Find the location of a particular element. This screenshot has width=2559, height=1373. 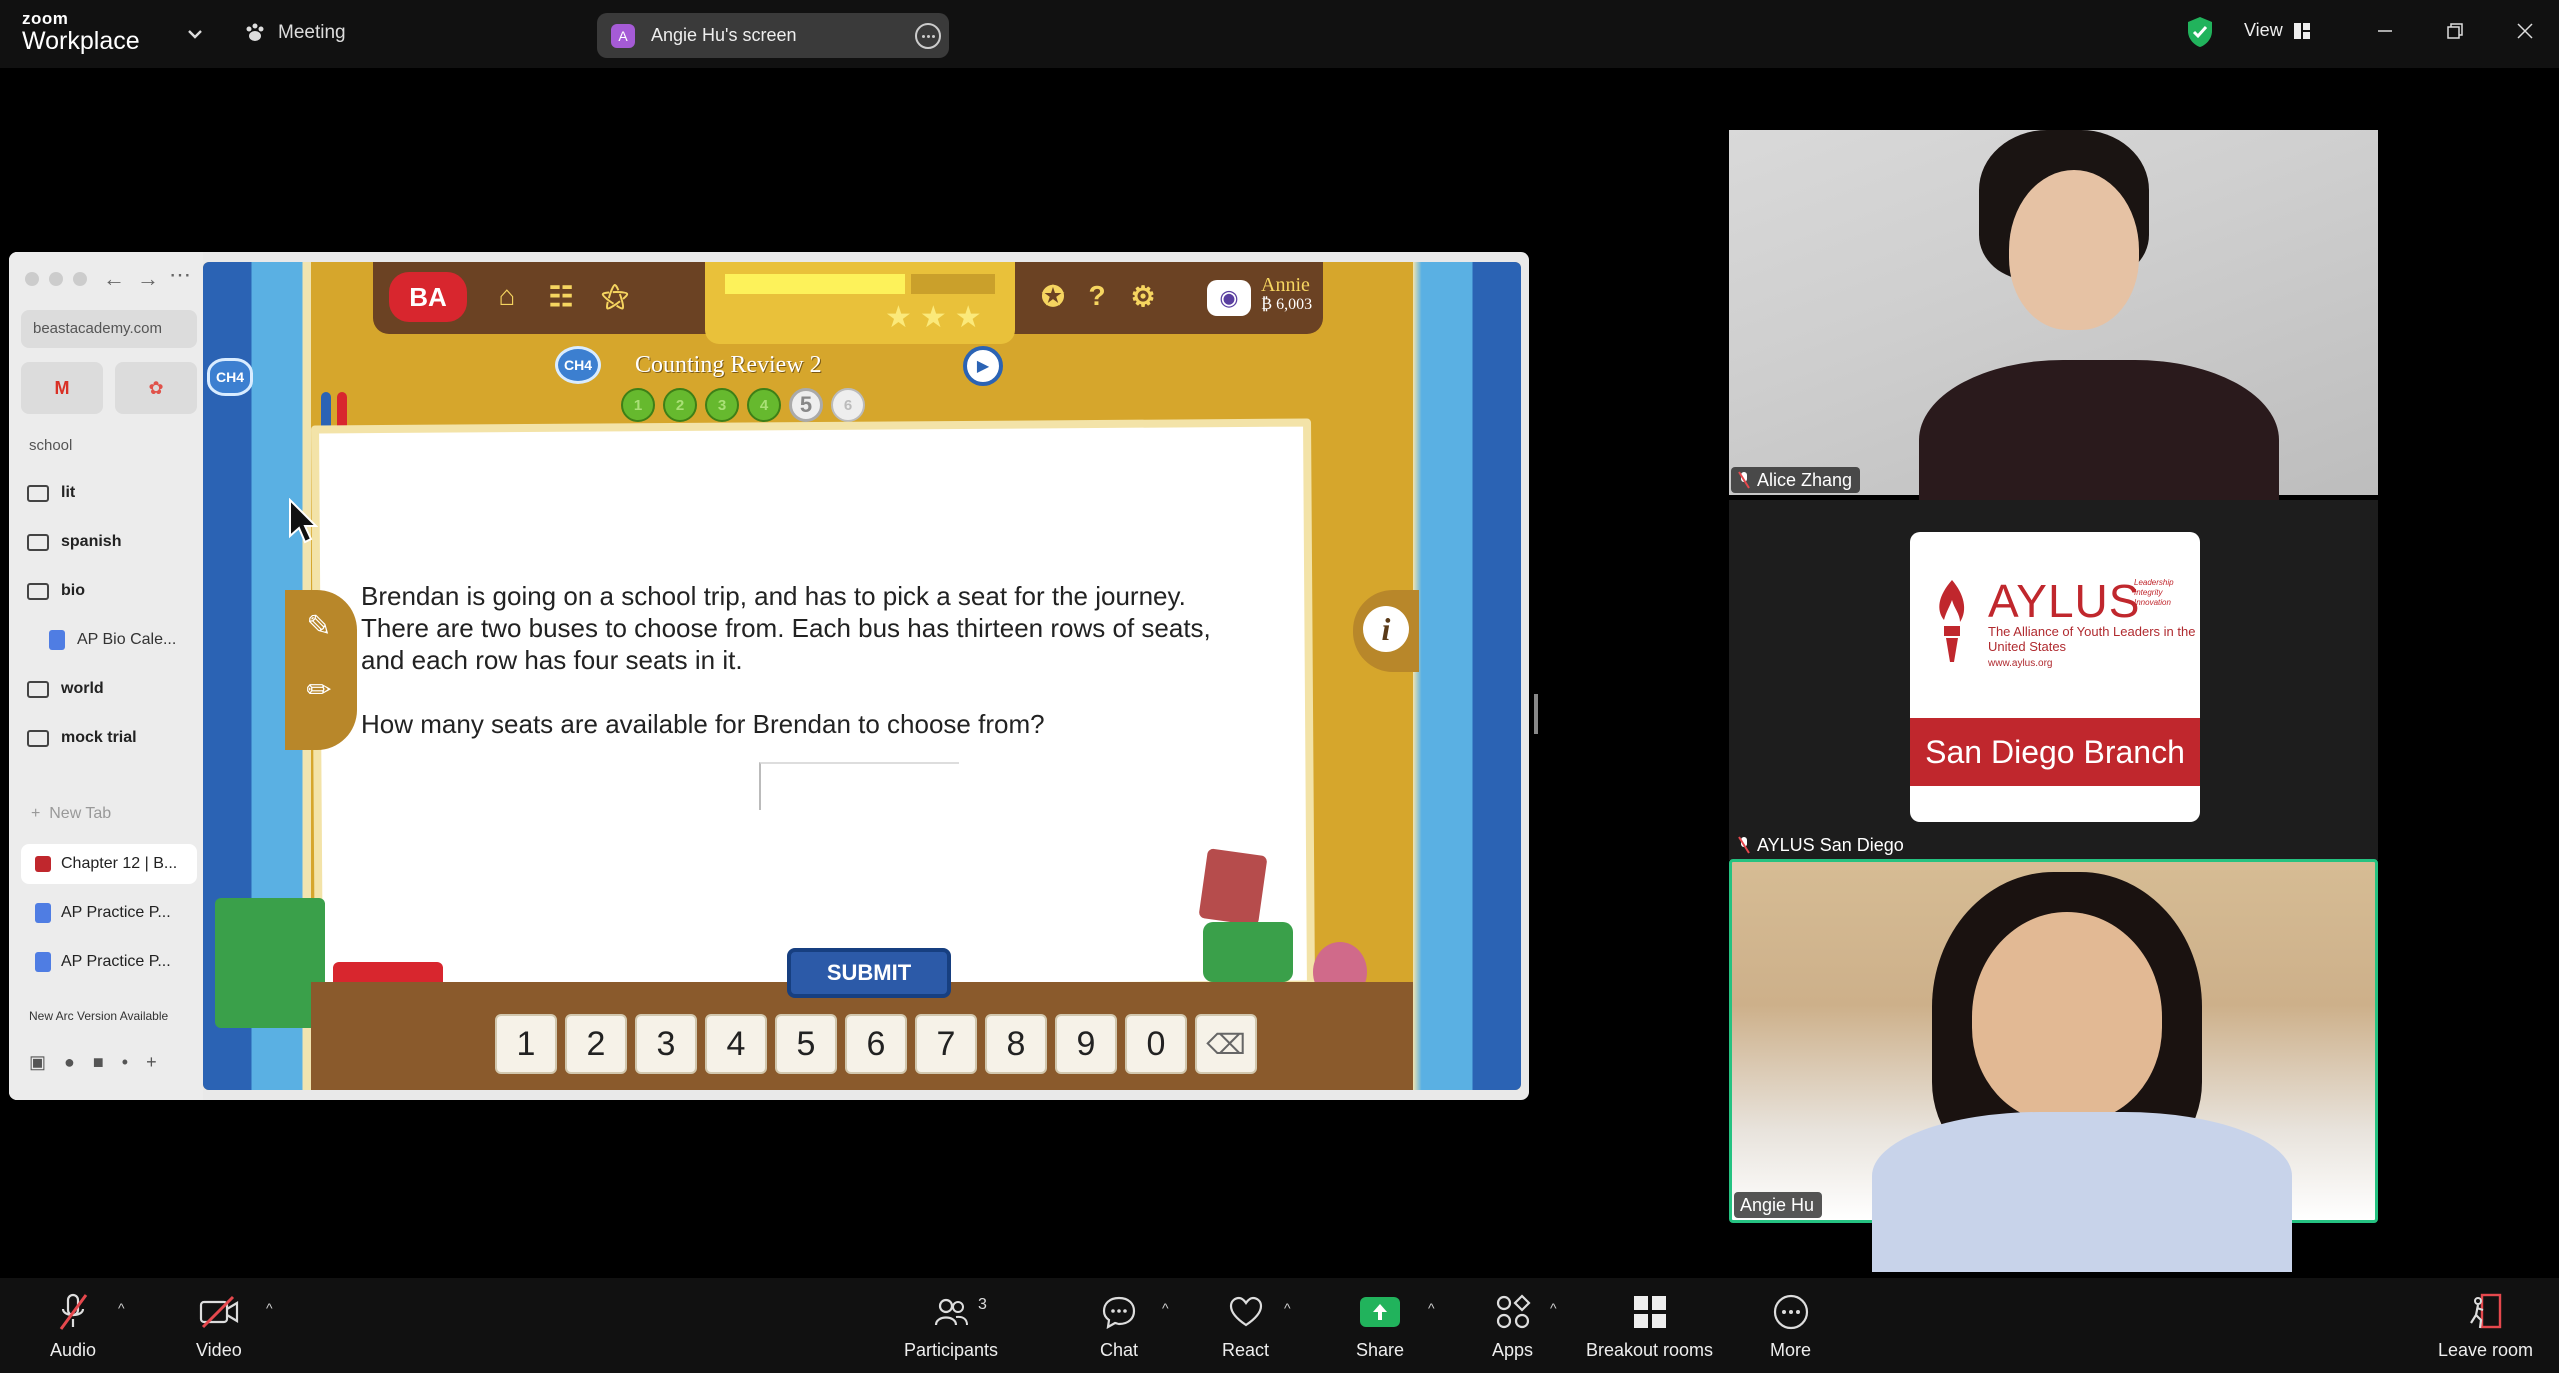

share-options-caret-icon: ^ is located at coordinates (1431, 1308).